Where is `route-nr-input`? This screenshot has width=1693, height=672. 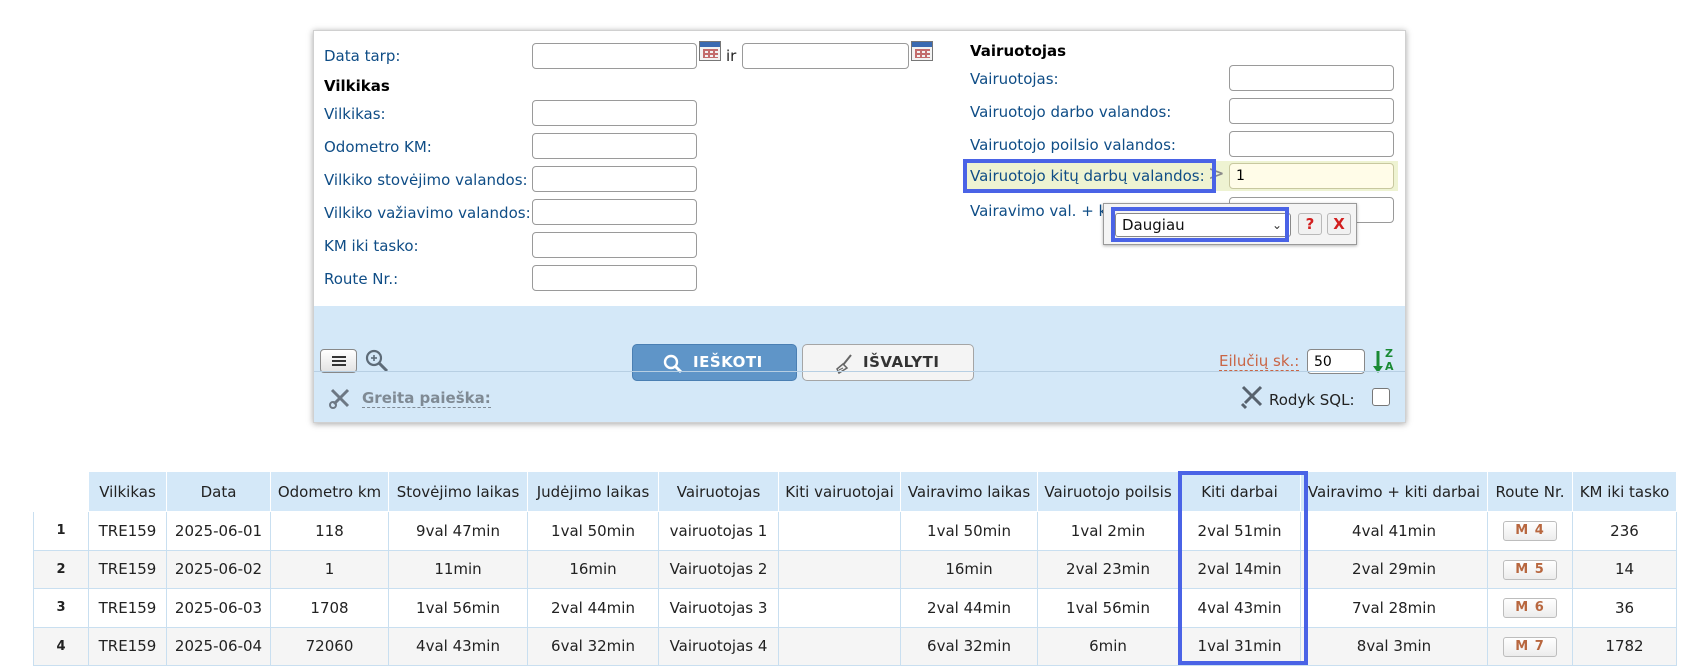
route-nr-input is located at coordinates (614, 278).